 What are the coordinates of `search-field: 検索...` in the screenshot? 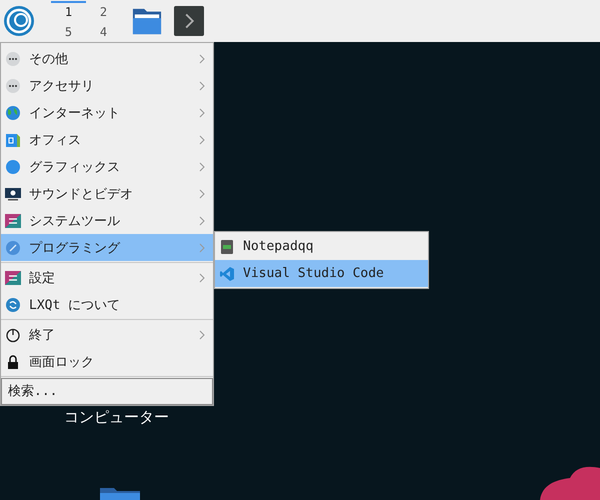 It's located at (107, 391).